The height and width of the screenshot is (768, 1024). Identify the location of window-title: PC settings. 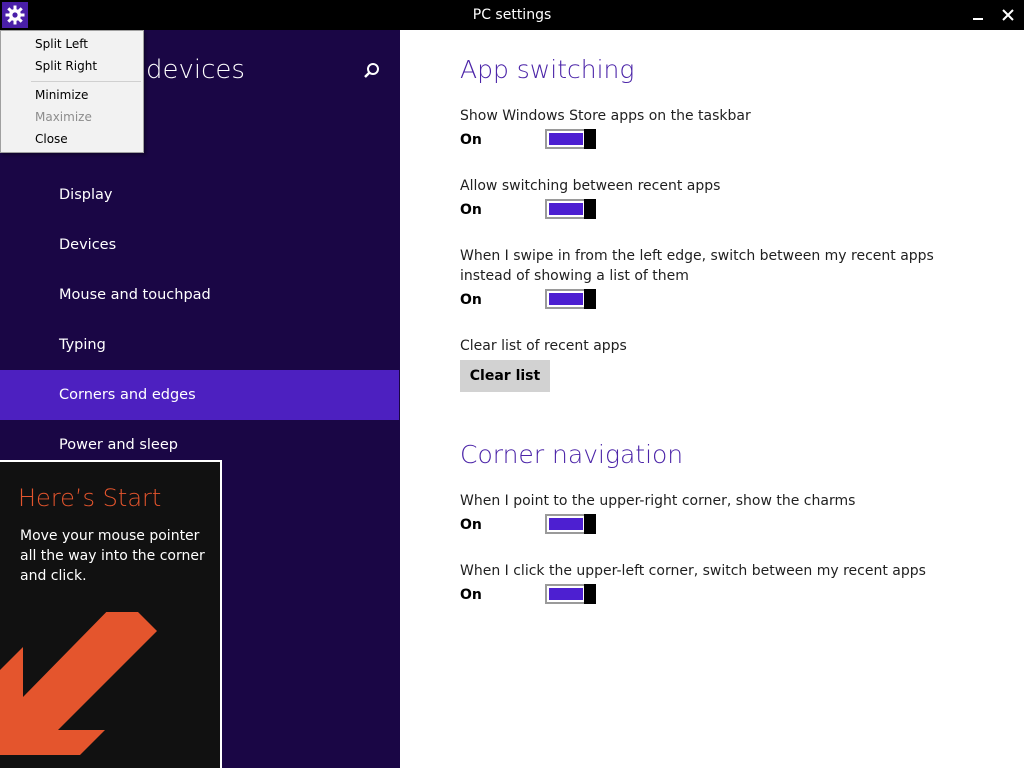
(512, 15).